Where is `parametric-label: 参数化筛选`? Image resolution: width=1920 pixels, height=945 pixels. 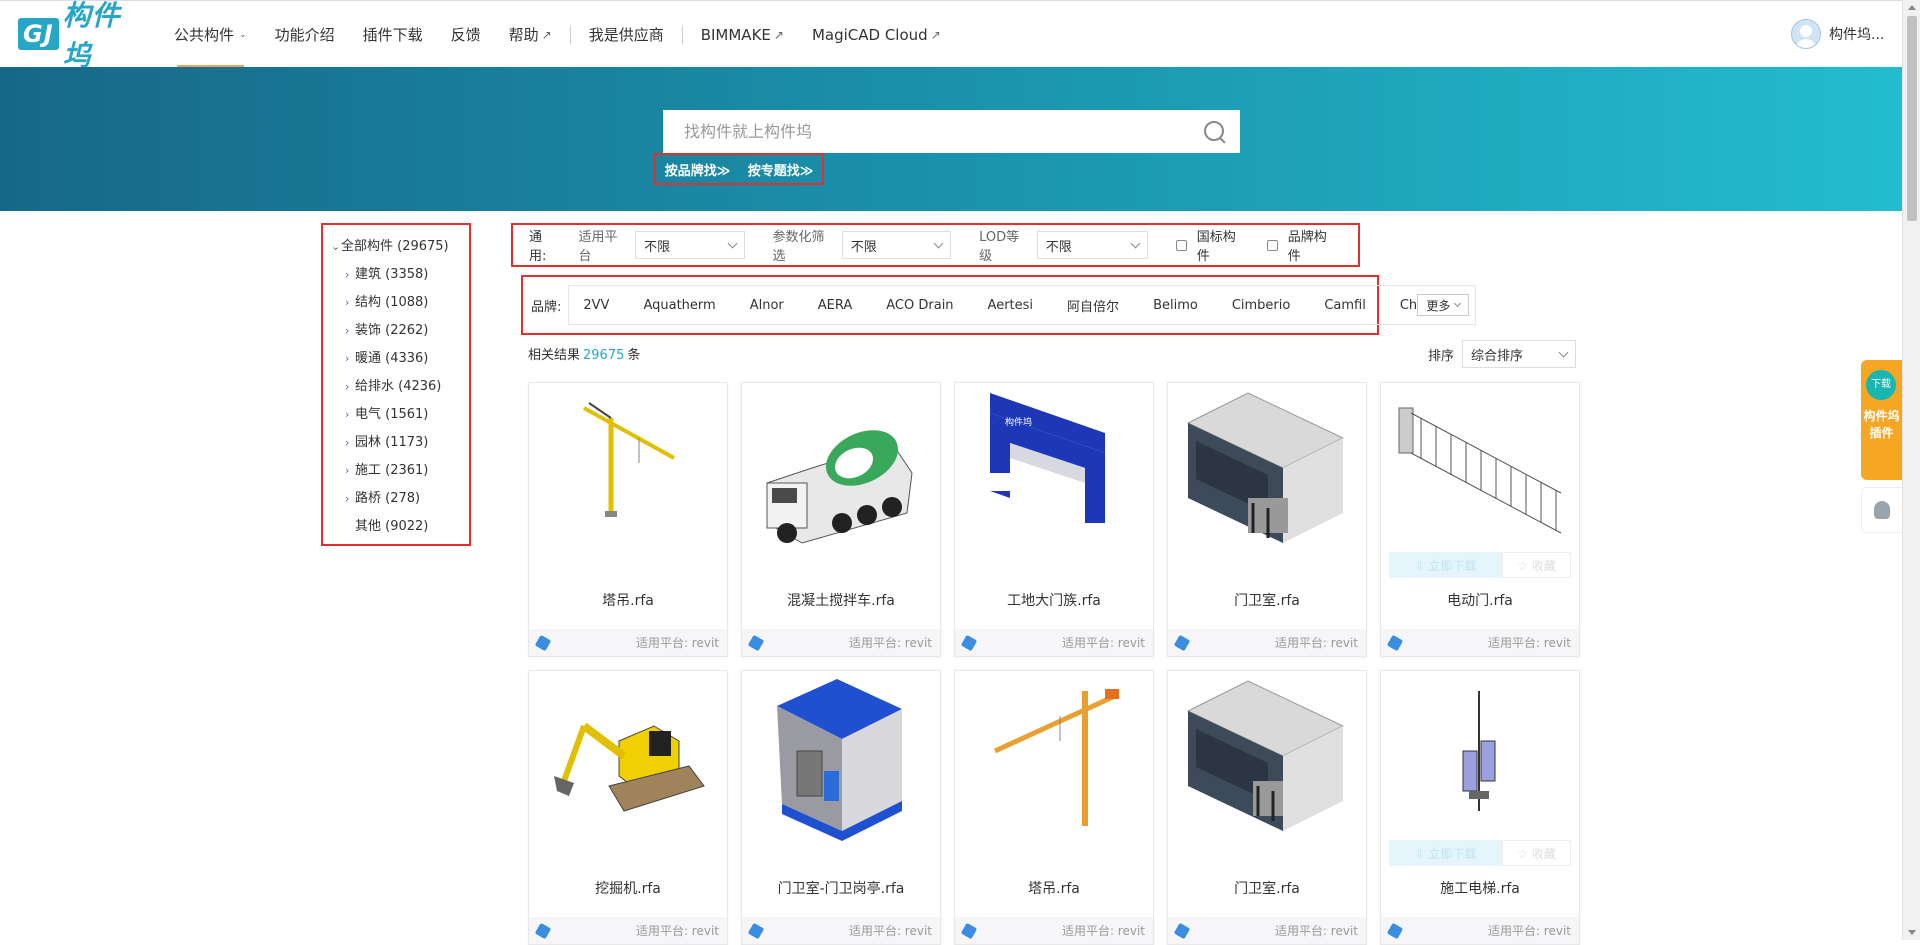 parametric-label: 参数化筛选 is located at coordinates (798, 247).